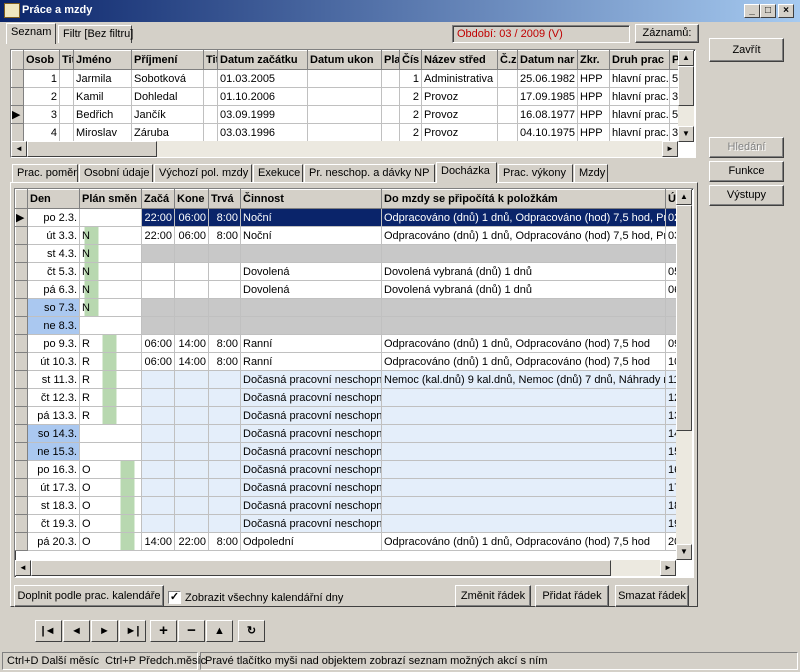  What do you see at coordinates (191, 199) in the screenshot?
I see `column-header: Kone` at bounding box center [191, 199].